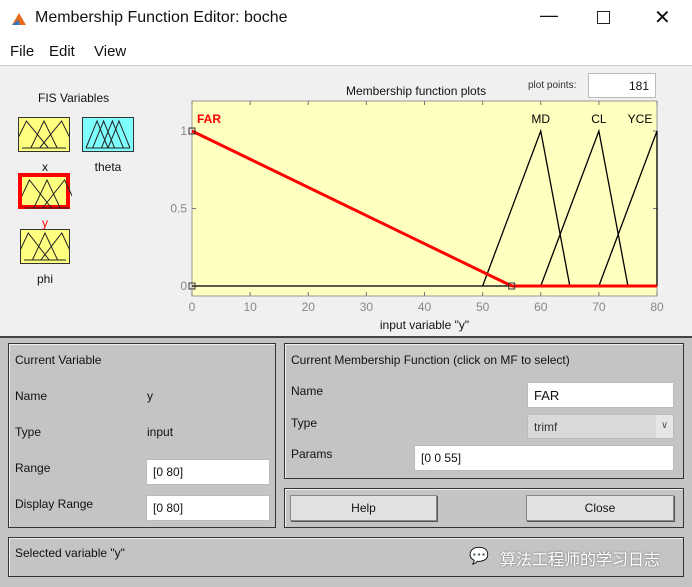 The width and height of the screenshot is (692, 587). Describe the element at coordinates (44, 279) in the screenshot. I see `fis-variable-label: phi` at that location.